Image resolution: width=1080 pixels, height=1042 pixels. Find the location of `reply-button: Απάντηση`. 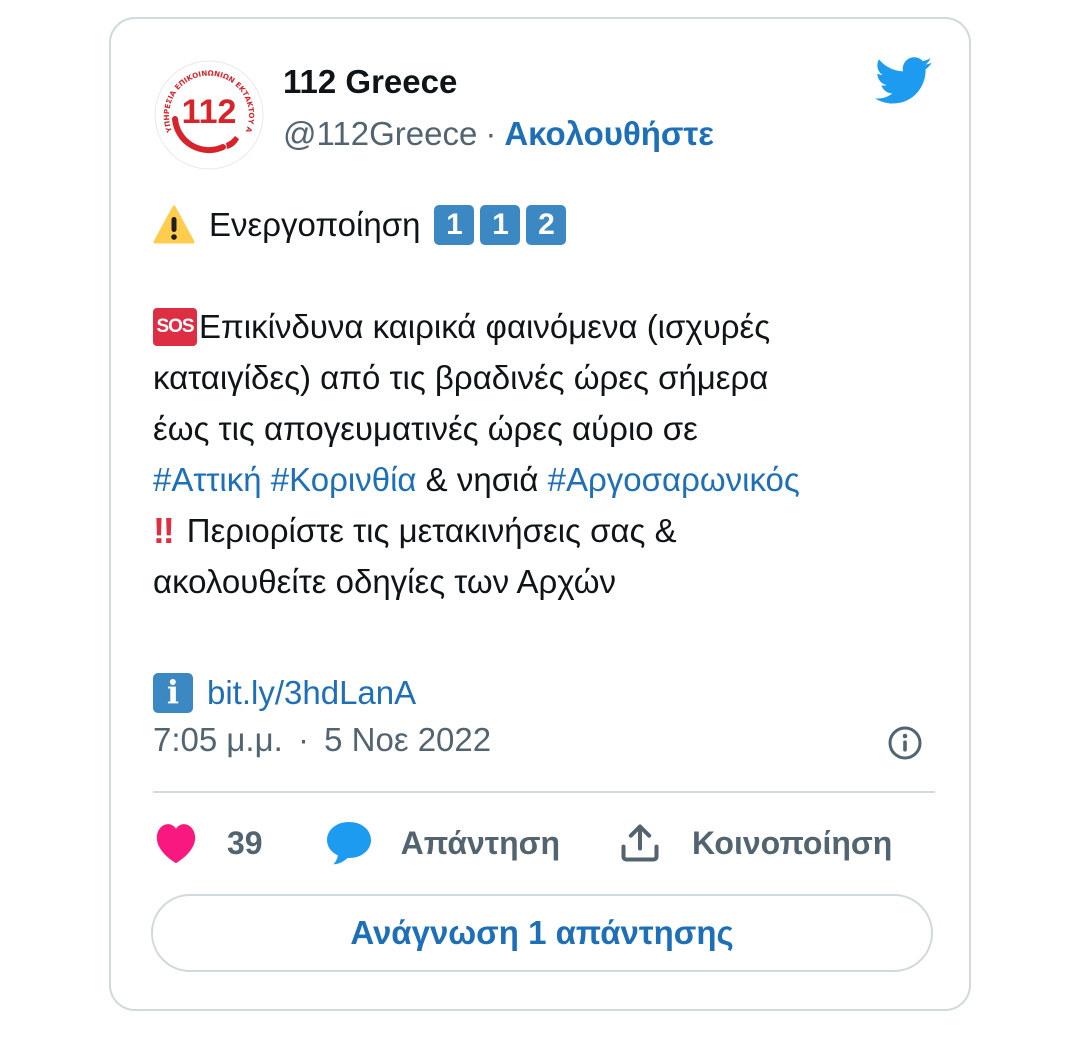

reply-button: Απάντηση is located at coordinates (471, 843).